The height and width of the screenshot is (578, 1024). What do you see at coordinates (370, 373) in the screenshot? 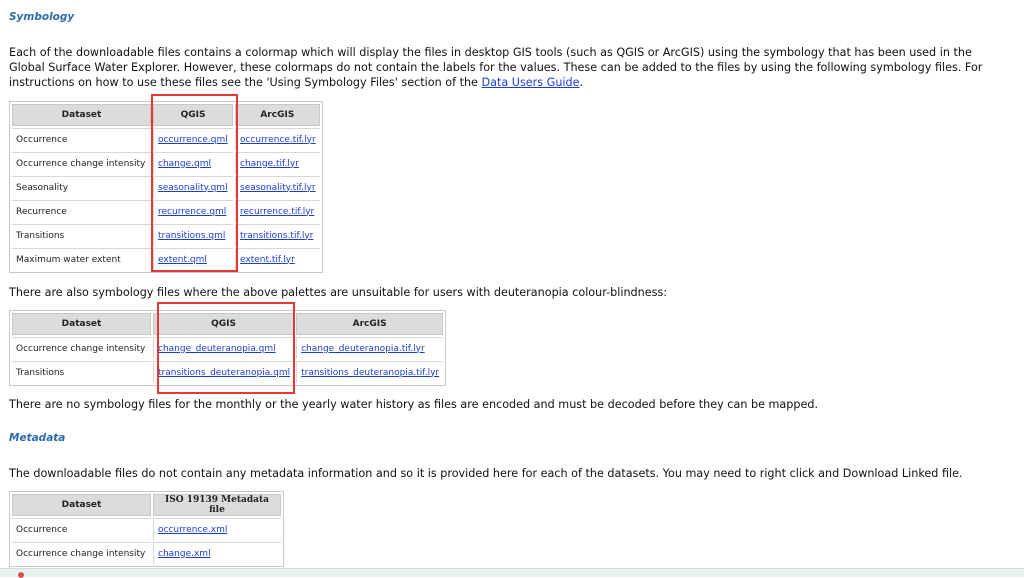
I see `arcgis-link: transitions_deuteranopia.tif.lyr` at bounding box center [370, 373].